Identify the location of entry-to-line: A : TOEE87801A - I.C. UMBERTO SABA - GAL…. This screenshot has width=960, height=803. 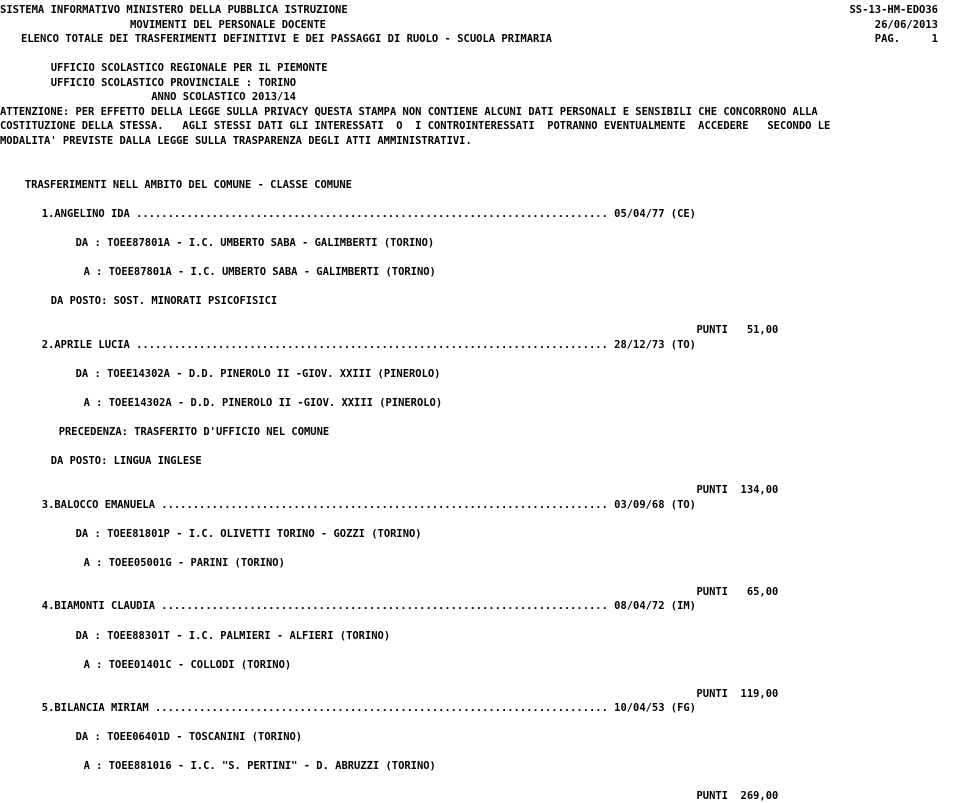
(259, 271).